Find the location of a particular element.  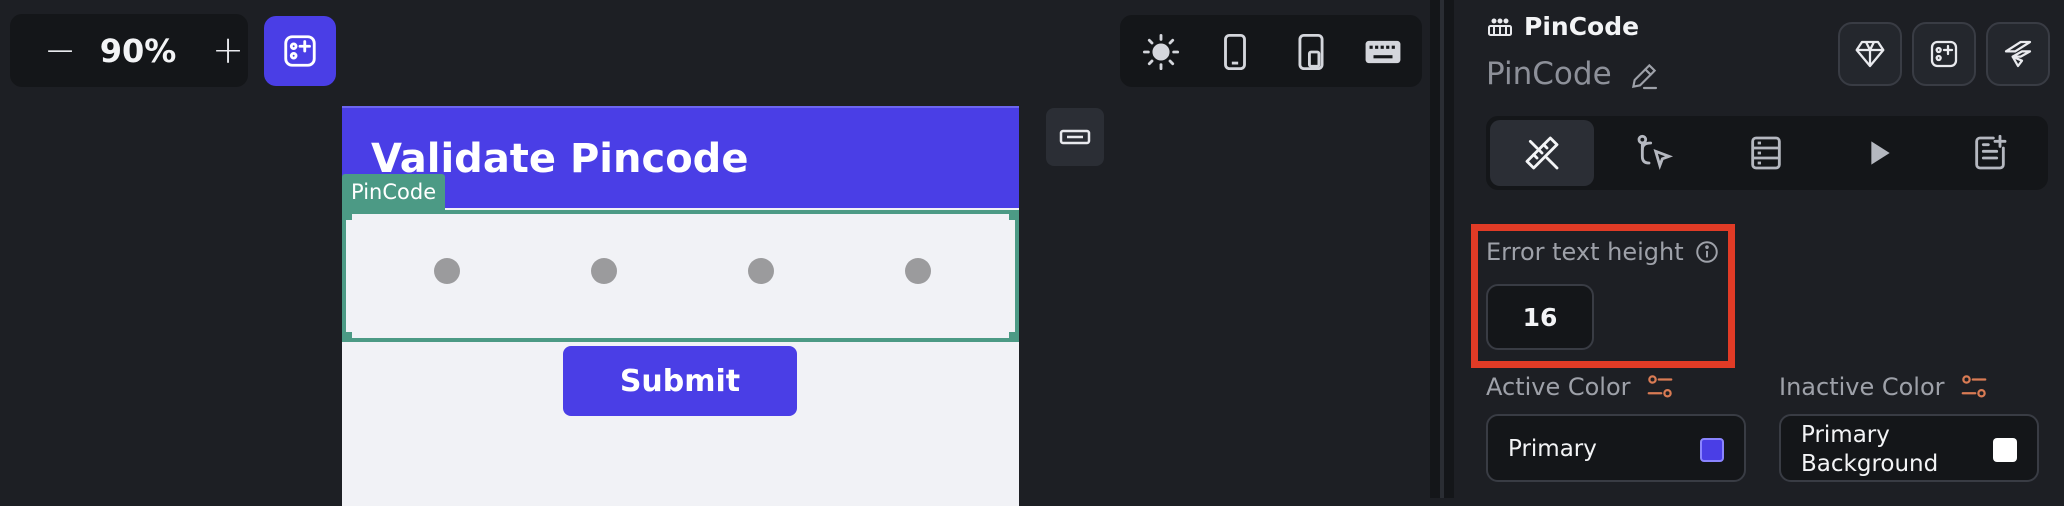

zoom-in-button: + is located at coordinates (228, 50).